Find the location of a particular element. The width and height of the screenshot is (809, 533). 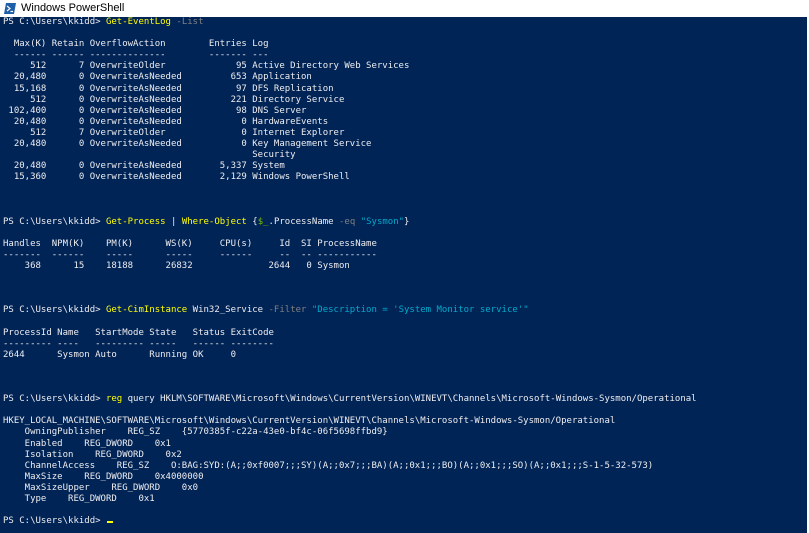

console-text: -eq is located at coordinates (347, 221).